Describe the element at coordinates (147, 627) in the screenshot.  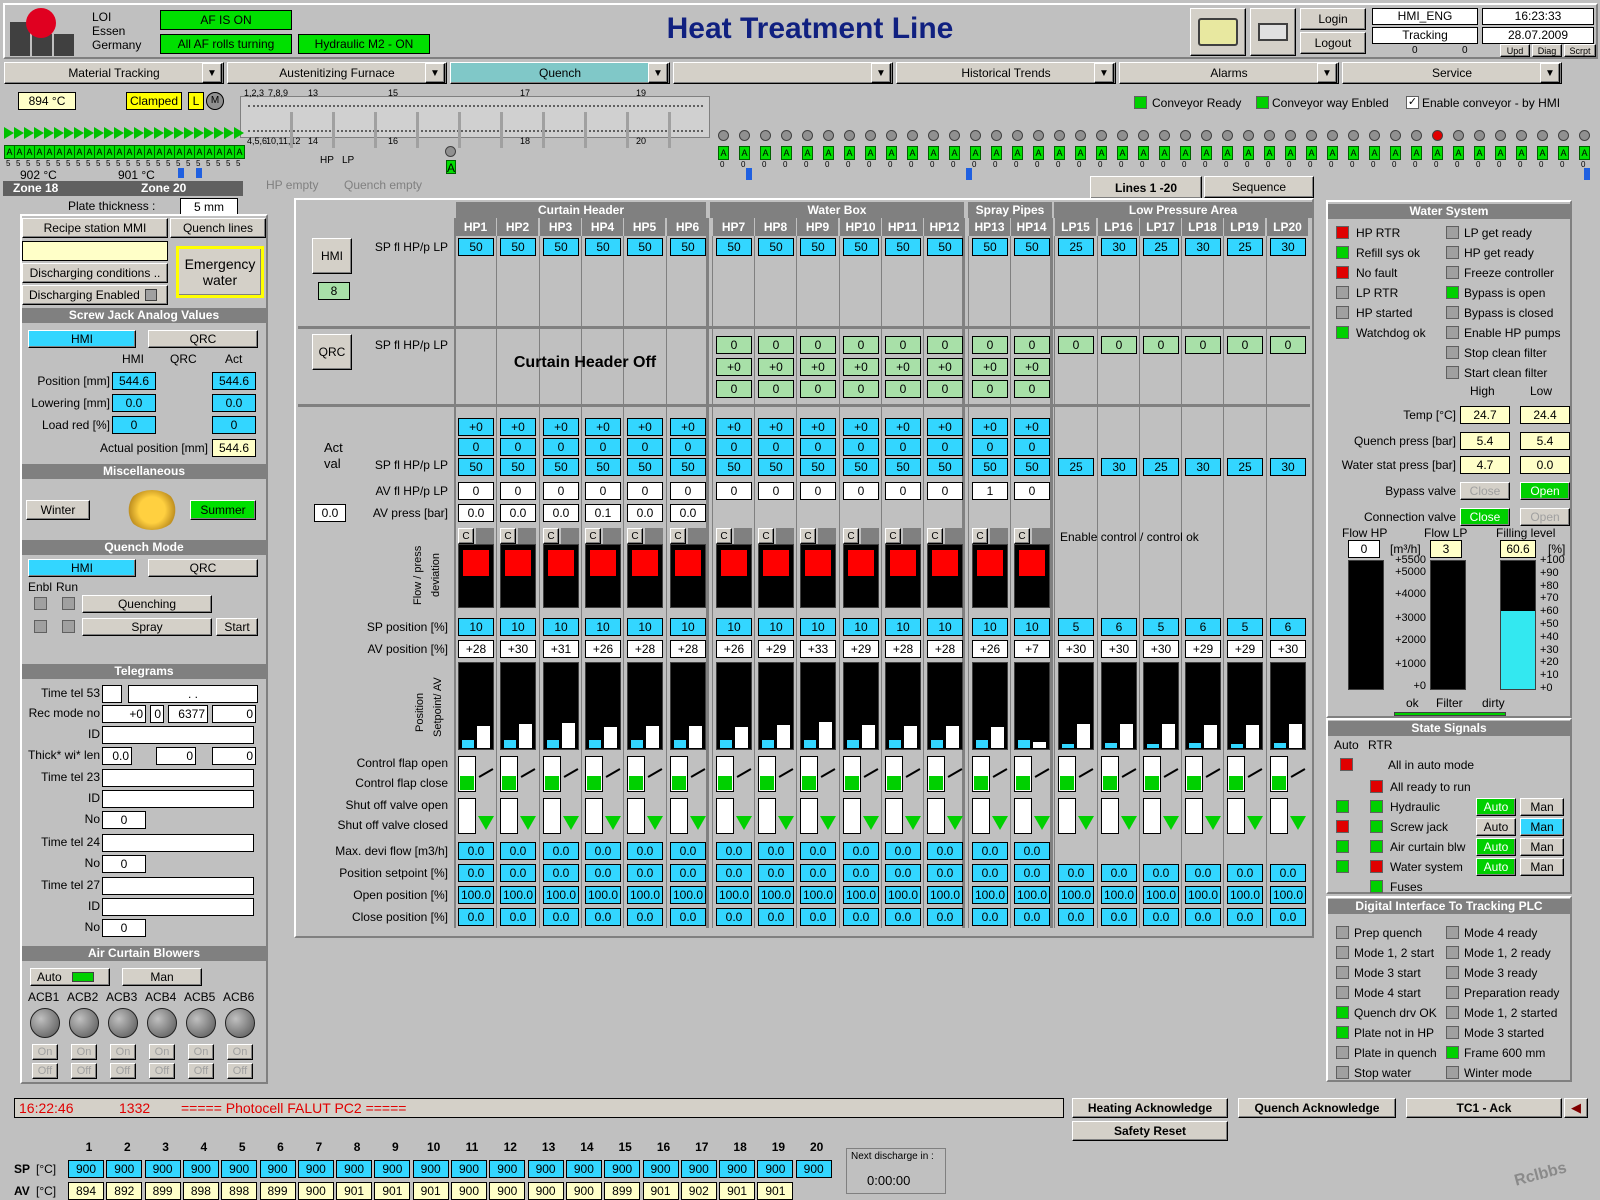
I see `spray-button: Spray` at that location.